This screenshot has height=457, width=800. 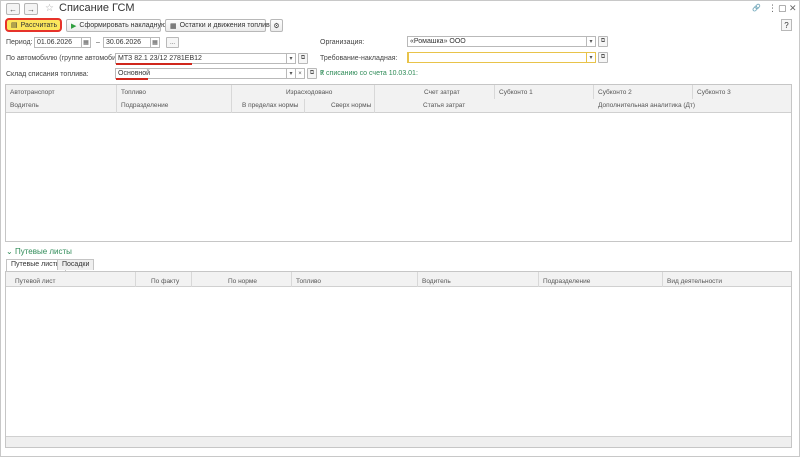 I want to click on back-icon: ←, so click(x=13, y=9).